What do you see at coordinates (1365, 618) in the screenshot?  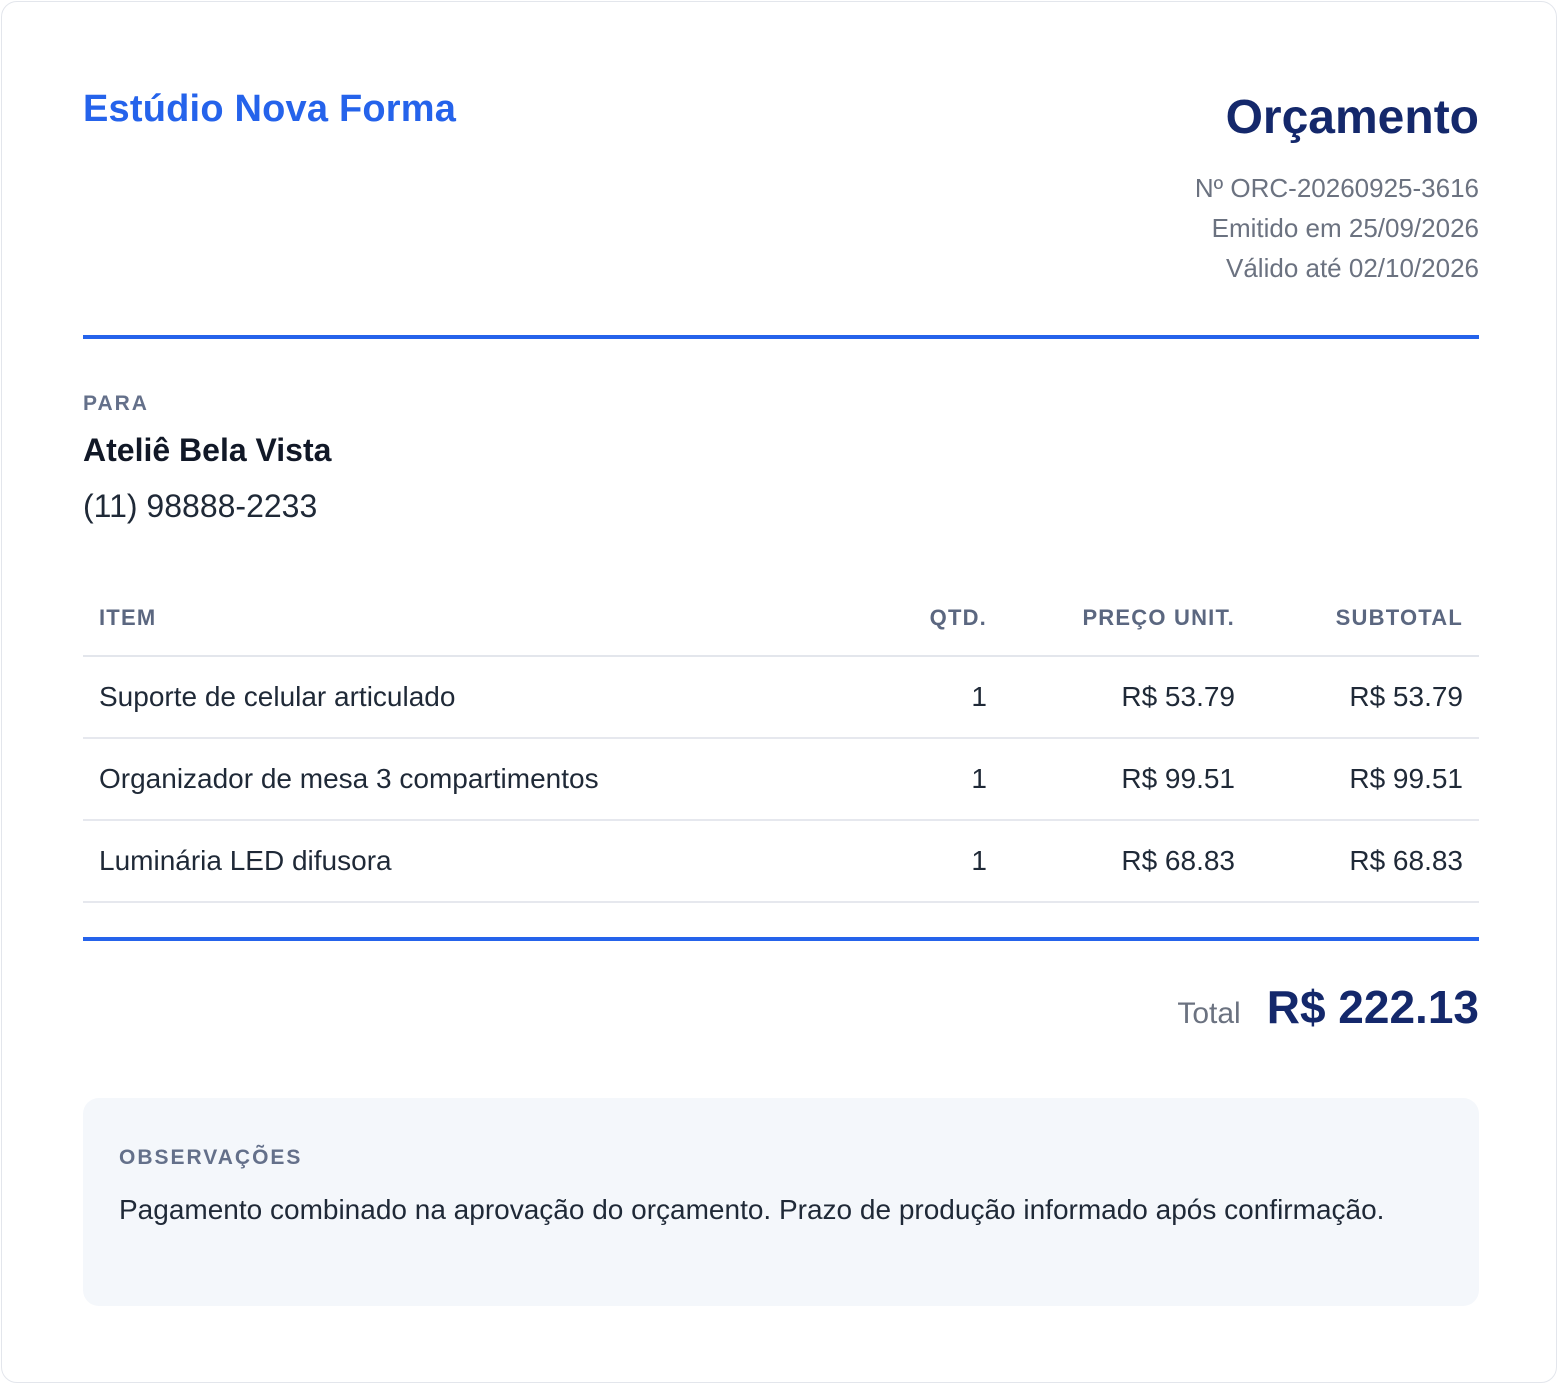 I see `column-header-subtotal: SUBTOTAL` at bounding box center [1365, 618].